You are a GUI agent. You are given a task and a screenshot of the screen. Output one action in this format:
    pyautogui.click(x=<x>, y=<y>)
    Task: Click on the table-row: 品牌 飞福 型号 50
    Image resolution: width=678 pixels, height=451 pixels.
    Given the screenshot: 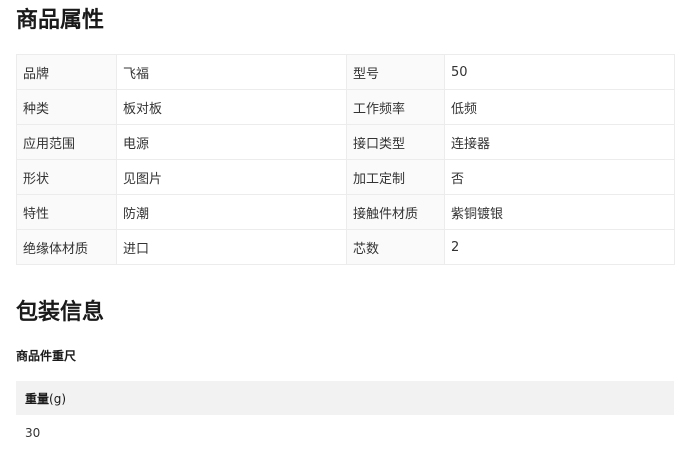 What is the action you would take?
    pyautogui.click(x=345, y=72)
    